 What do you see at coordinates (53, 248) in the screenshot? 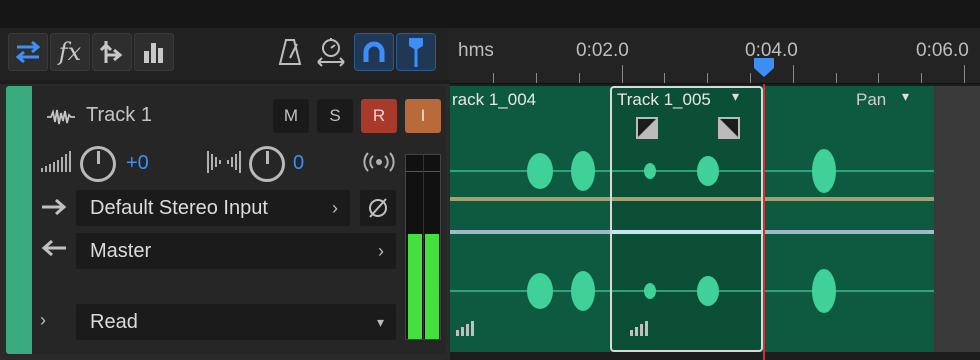
I see `output-arrow-icon` at bounding box center [53, 248].